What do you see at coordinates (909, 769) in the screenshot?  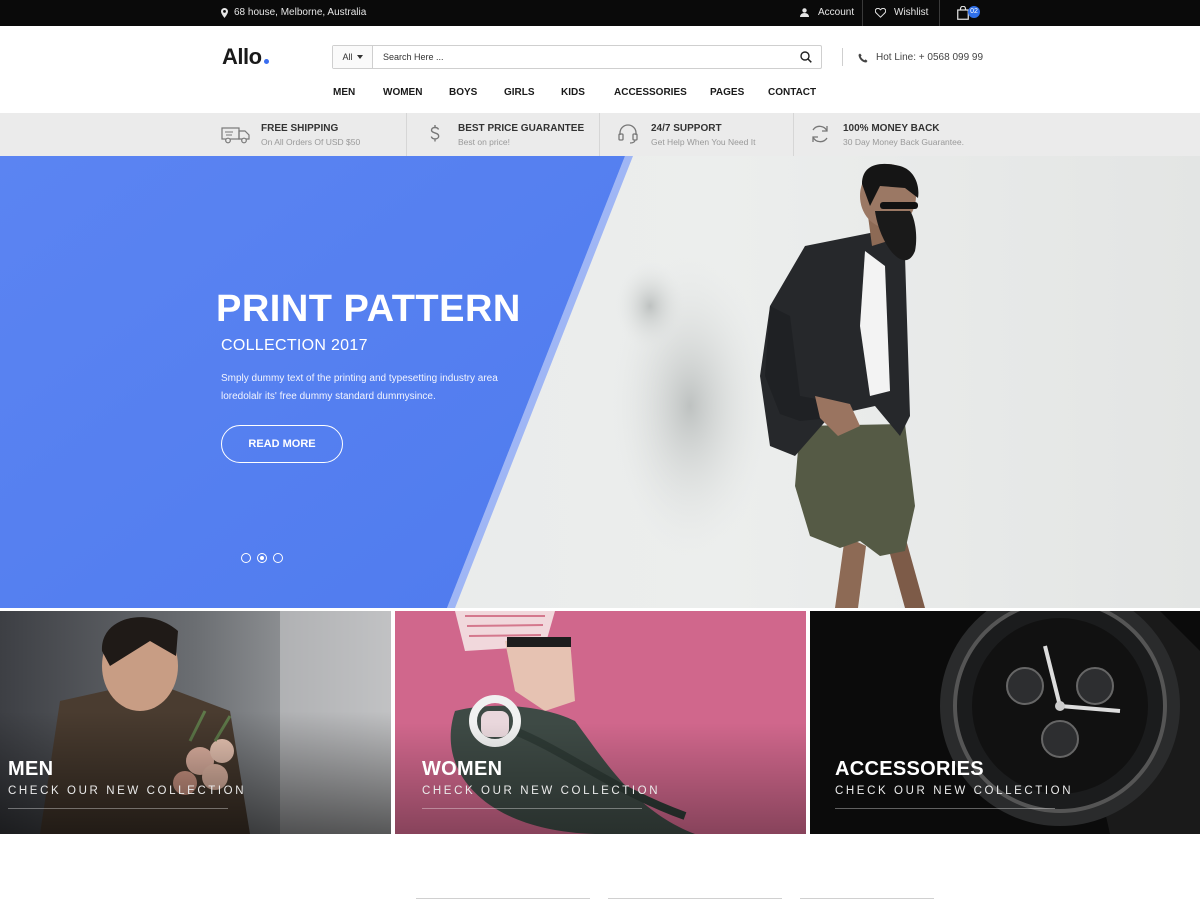 I see `category-name: ACCESSORIES` at bounding box center [909, 769].